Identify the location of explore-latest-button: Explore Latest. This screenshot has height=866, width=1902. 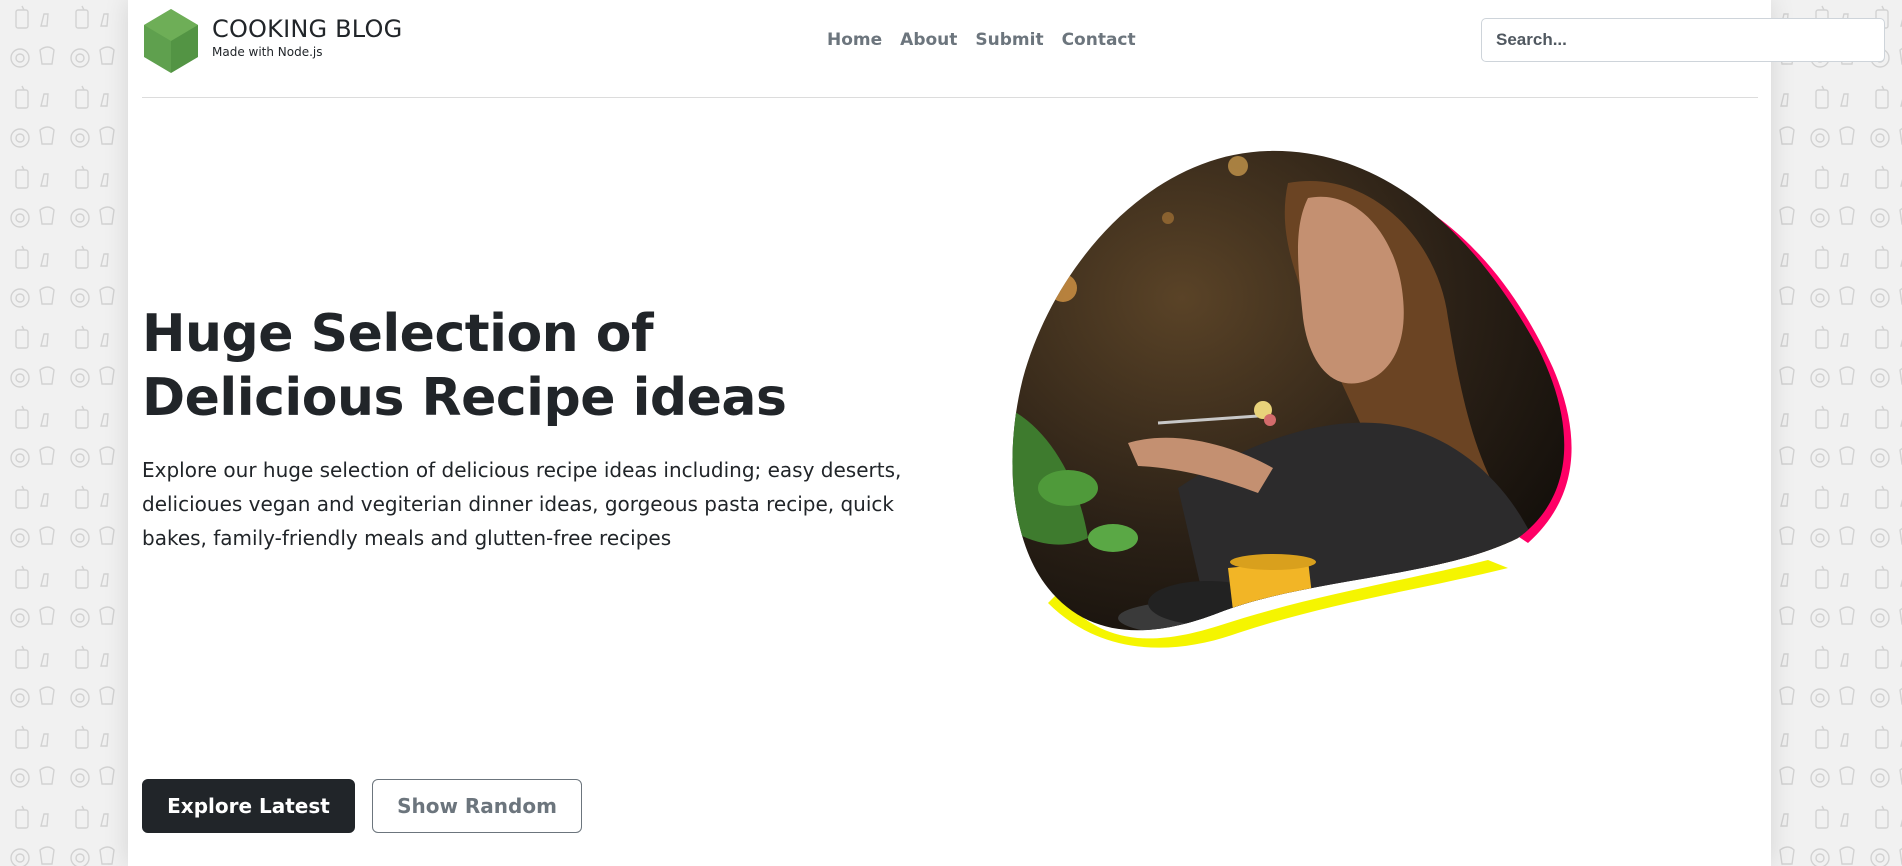
(248, 806).